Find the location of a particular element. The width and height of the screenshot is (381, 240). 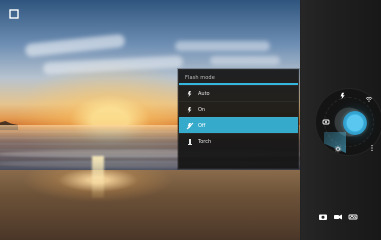

camera-switch-icon is located at coordinates (325, 121).